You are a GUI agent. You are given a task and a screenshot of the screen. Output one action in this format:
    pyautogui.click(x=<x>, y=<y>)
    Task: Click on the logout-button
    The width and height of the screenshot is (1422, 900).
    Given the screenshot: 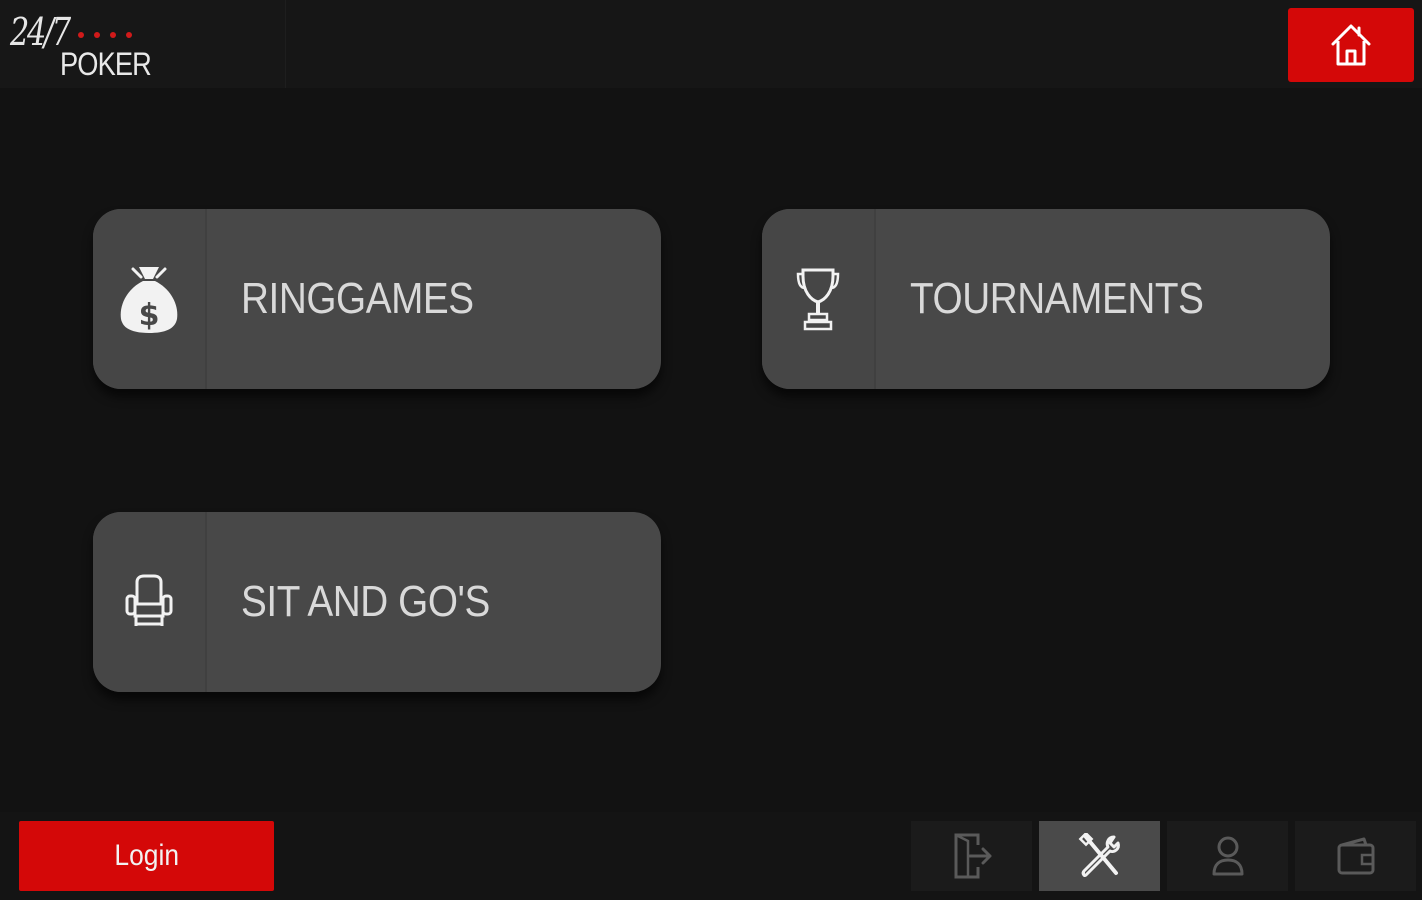 What is the action you would take?
    pyautogui.click(x=971, y=856)
    